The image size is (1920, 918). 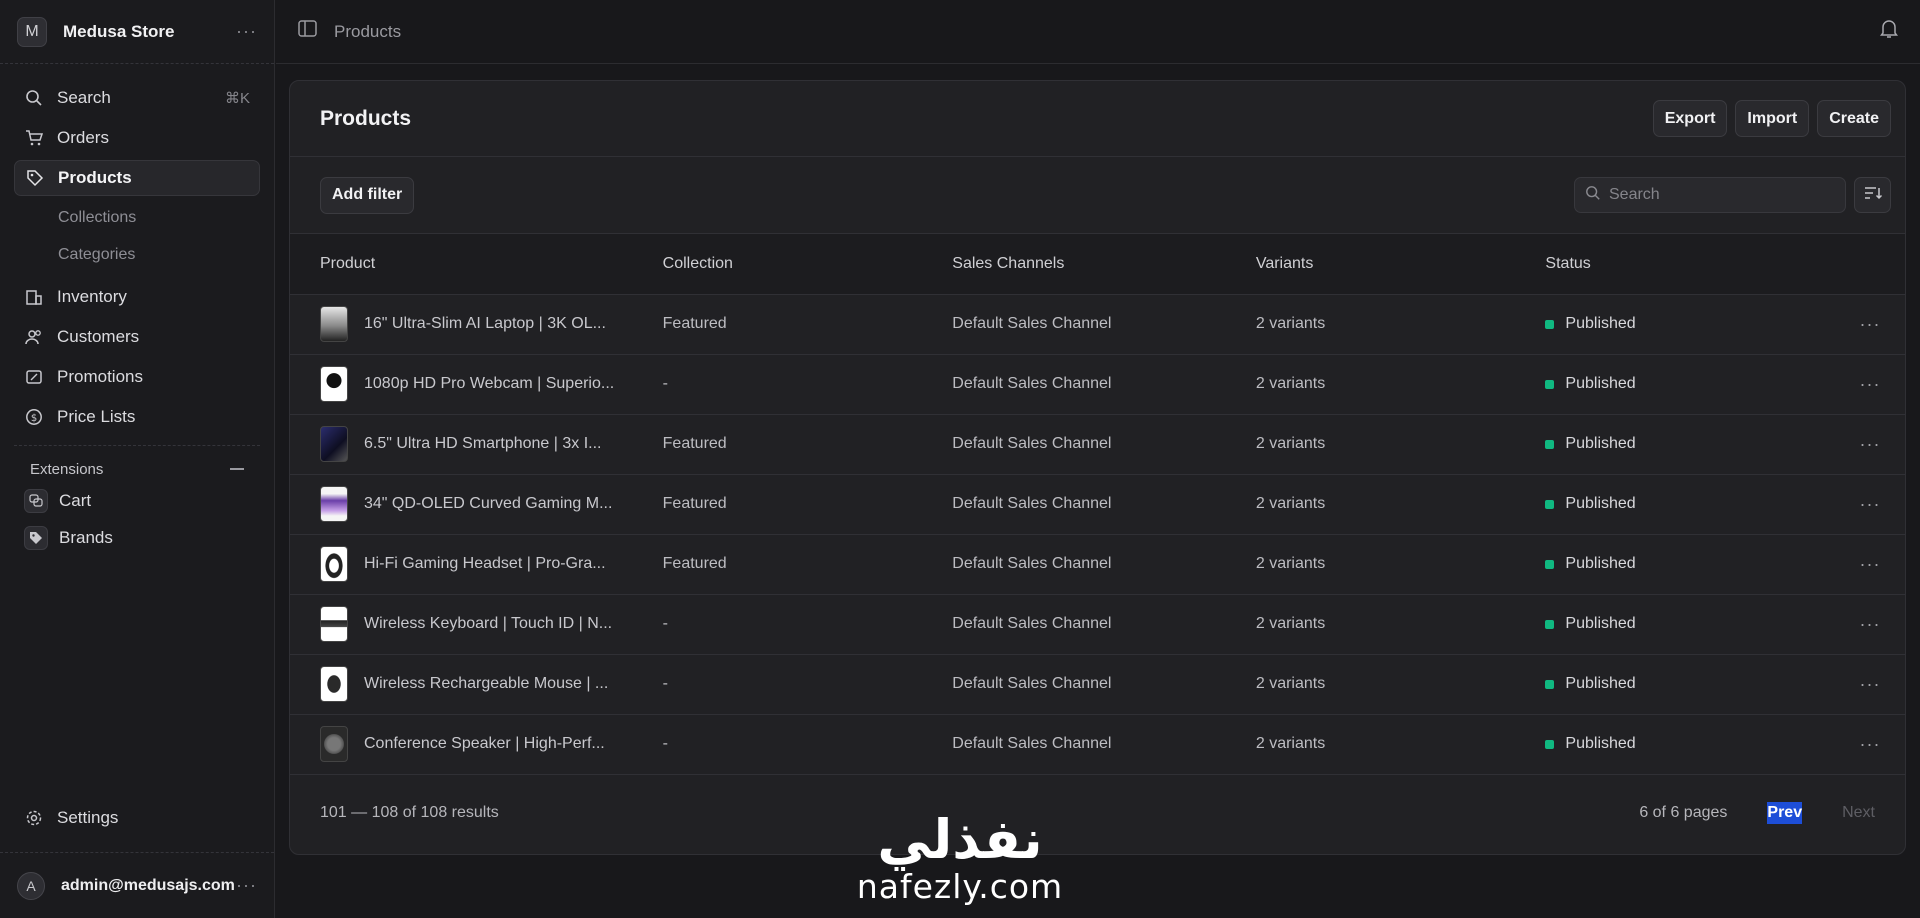 I want to click on sidebar-item-orders: Orders, so click(x=137, y=138).